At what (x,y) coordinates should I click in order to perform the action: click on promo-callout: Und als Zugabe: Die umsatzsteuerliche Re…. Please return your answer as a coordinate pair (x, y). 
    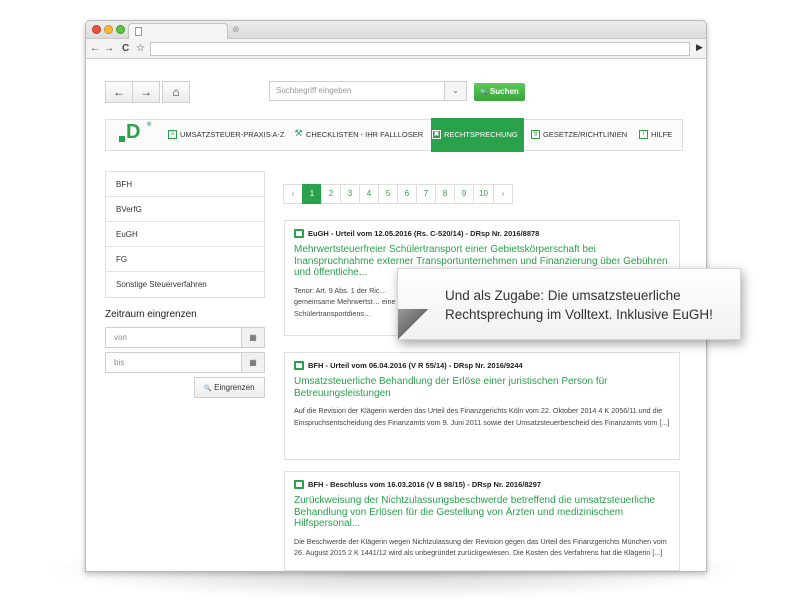
    Looking at the image, I should click on (569, 304).